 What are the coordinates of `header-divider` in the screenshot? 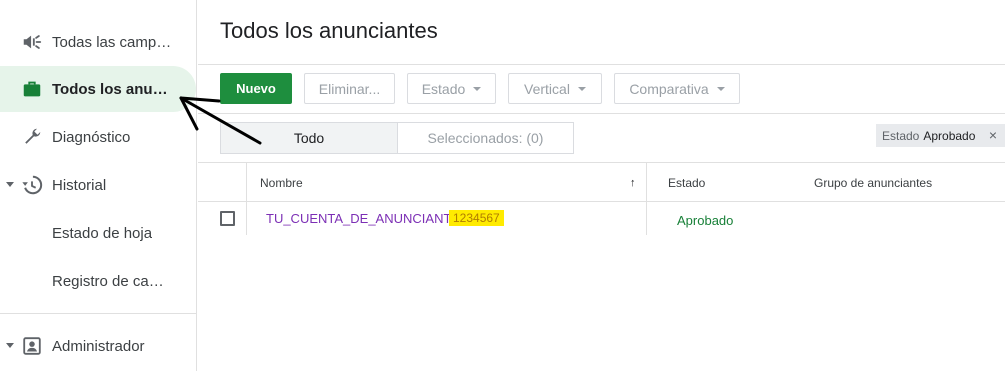 It's located at (601, 201).